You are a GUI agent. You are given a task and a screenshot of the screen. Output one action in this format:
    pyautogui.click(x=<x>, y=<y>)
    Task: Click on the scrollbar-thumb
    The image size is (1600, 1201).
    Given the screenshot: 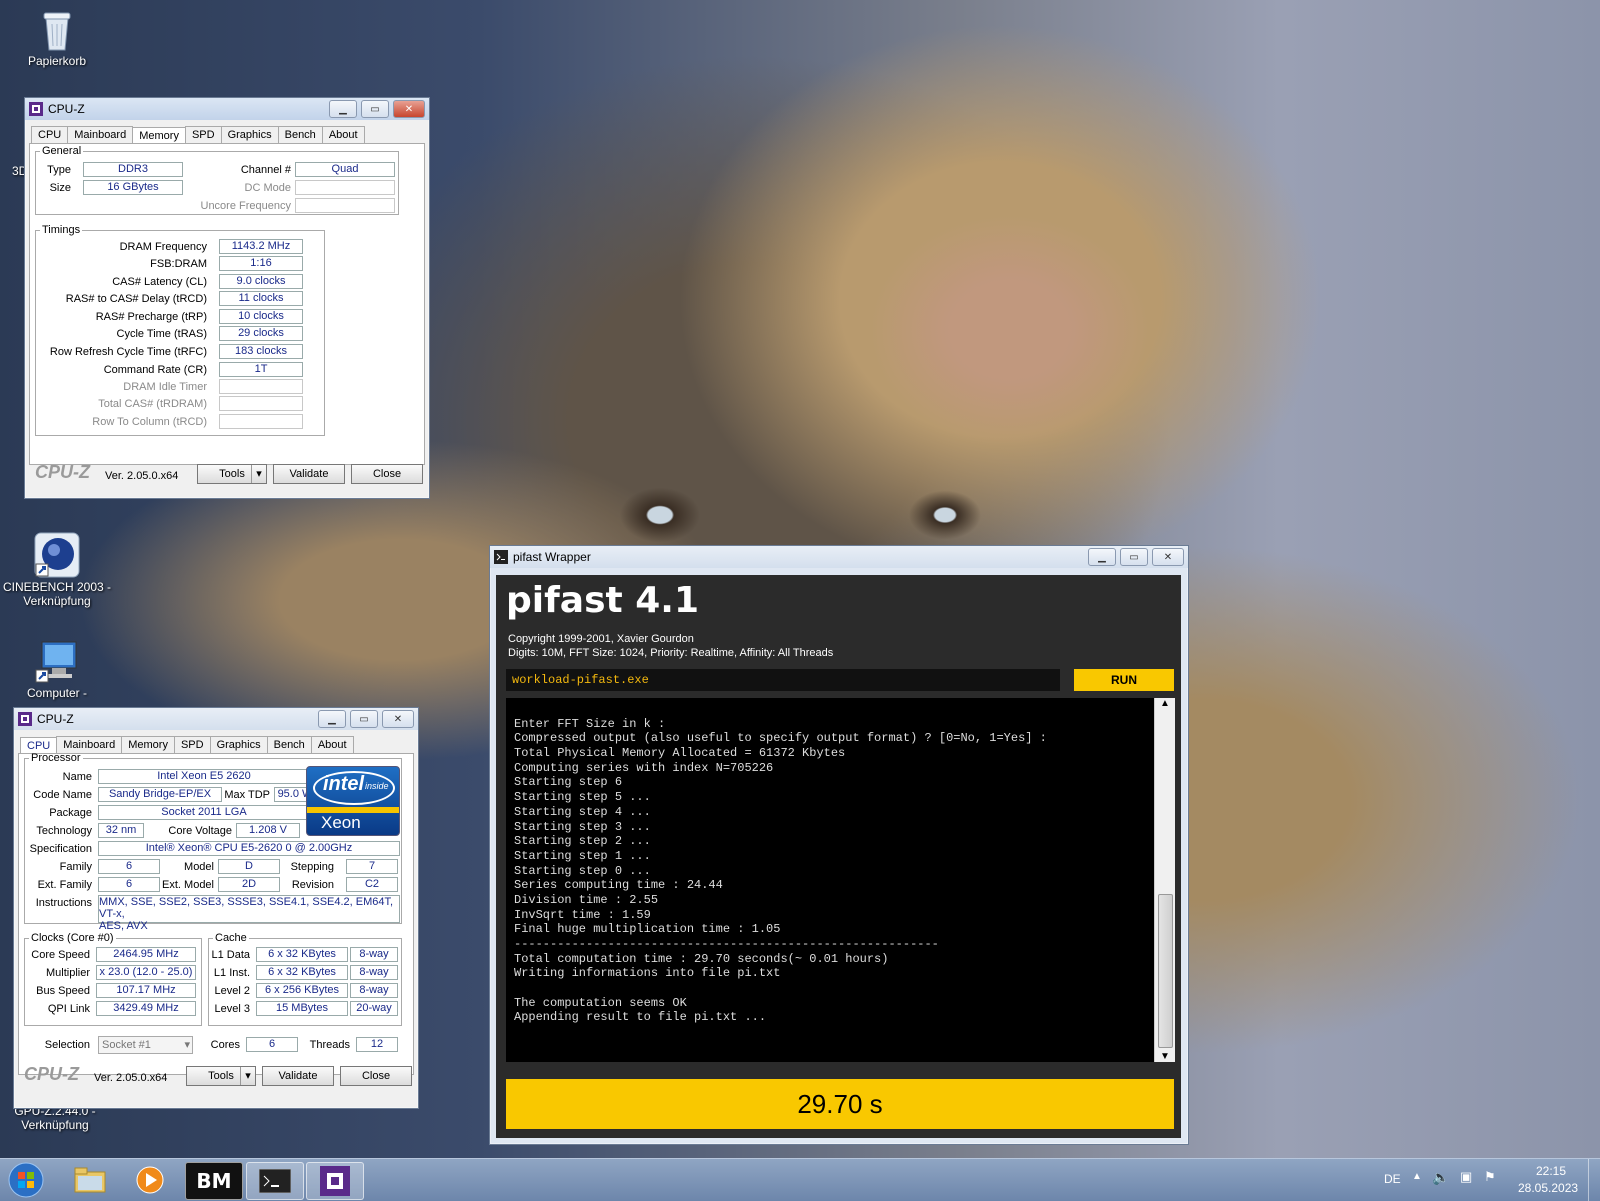 What is the action you would take?
    pyautogui.click(x=1165, y=971)
    